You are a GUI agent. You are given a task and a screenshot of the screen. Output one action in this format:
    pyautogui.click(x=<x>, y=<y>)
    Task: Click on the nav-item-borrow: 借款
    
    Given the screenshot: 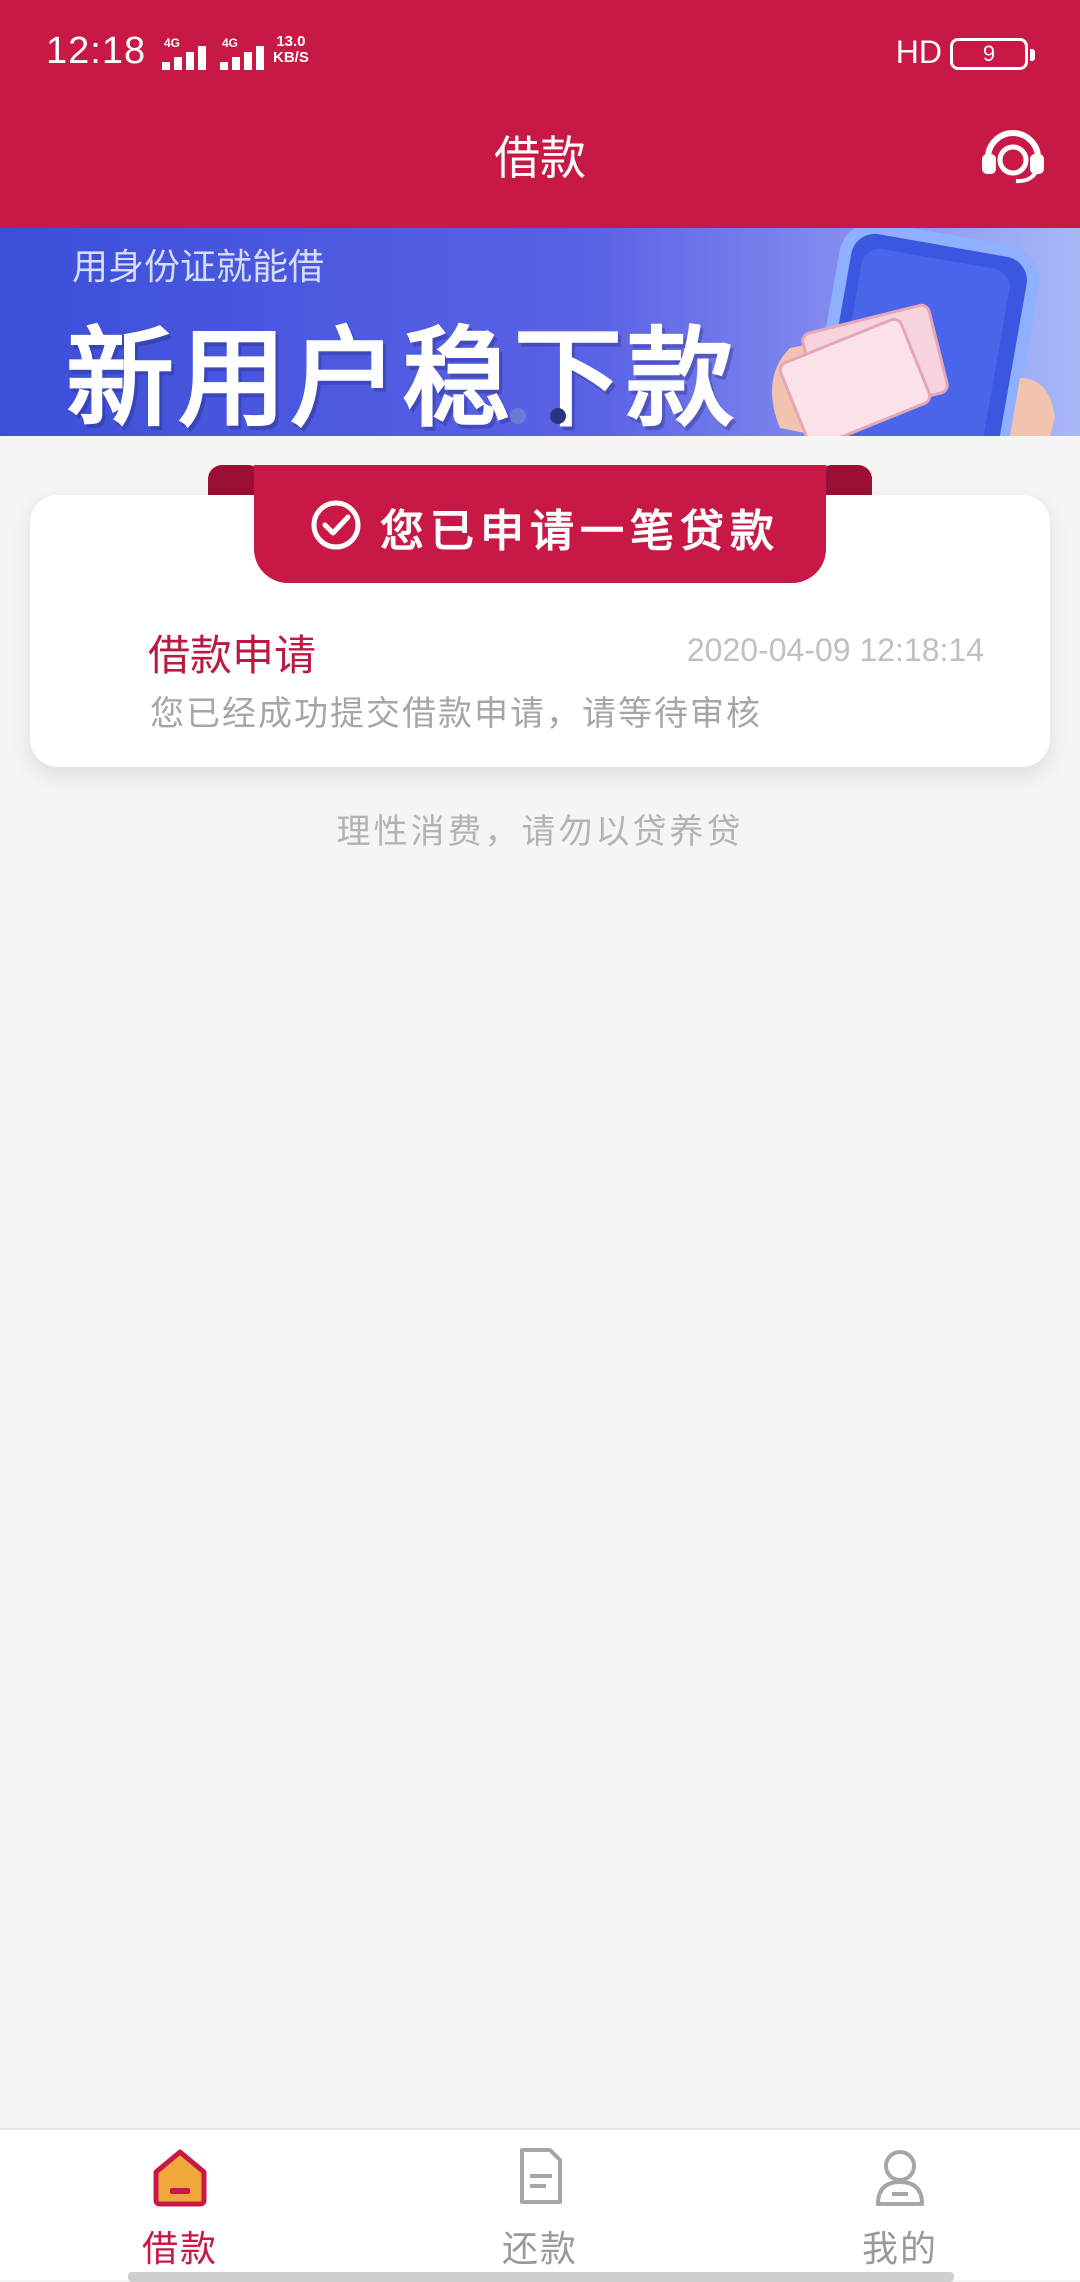 What is the action you would take?
    pyautogui.click(x=180, y=2206)
    